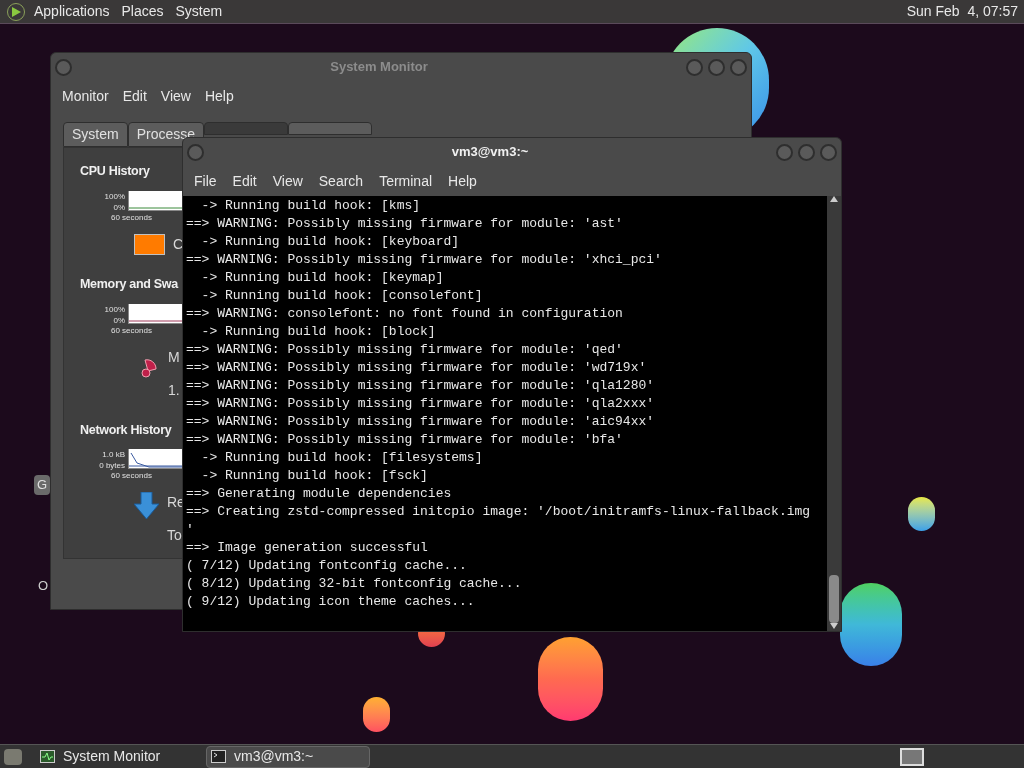 Image resolution: width=1024 pixels, height=768 pixels. What do you see at coordinates (199, 11) in the screenshot?
I see `panel-menu: System` at bounding box center [199, 11].